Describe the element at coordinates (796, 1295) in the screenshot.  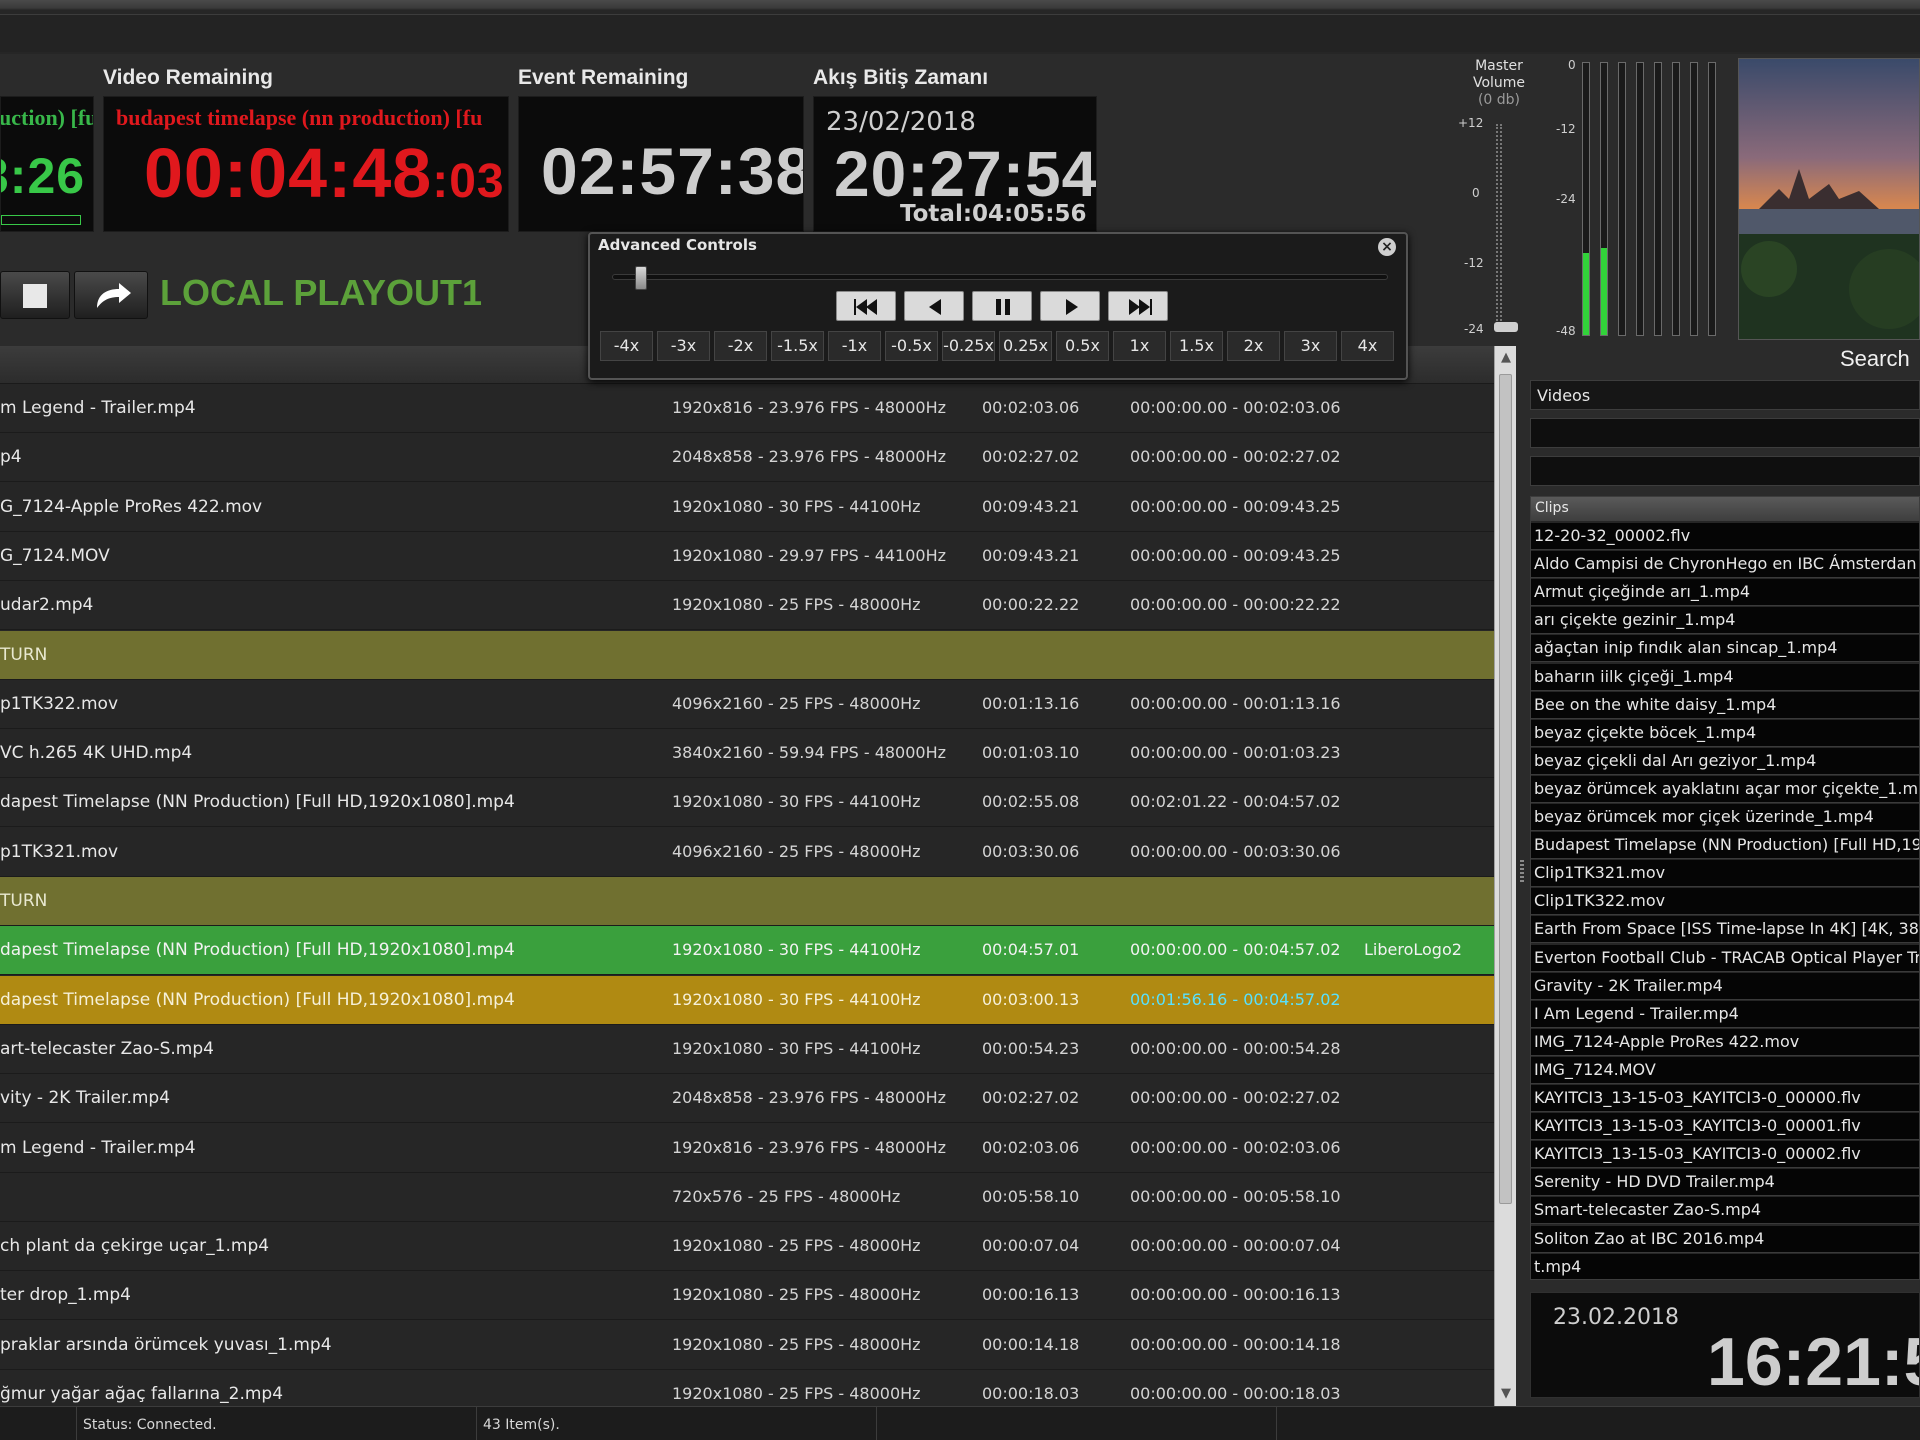
I see `playlist-cell-format: 1920x1080 - 25 FPS - 48000Hz` at that location.